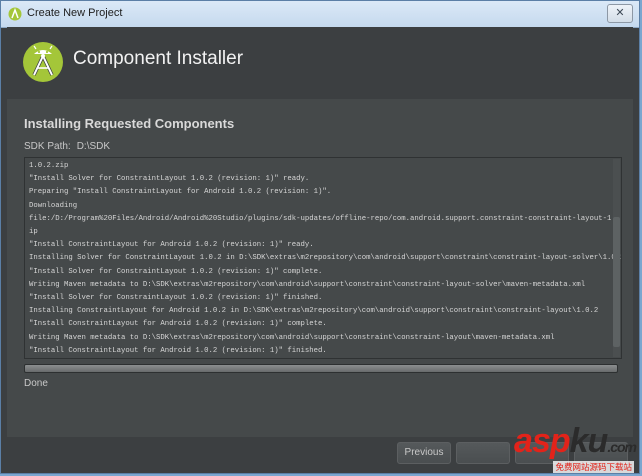 Image resolution: width=642 pixels, height=476 pixels. I want to click on section-title: Installing Requested Components, so click(129, 123).